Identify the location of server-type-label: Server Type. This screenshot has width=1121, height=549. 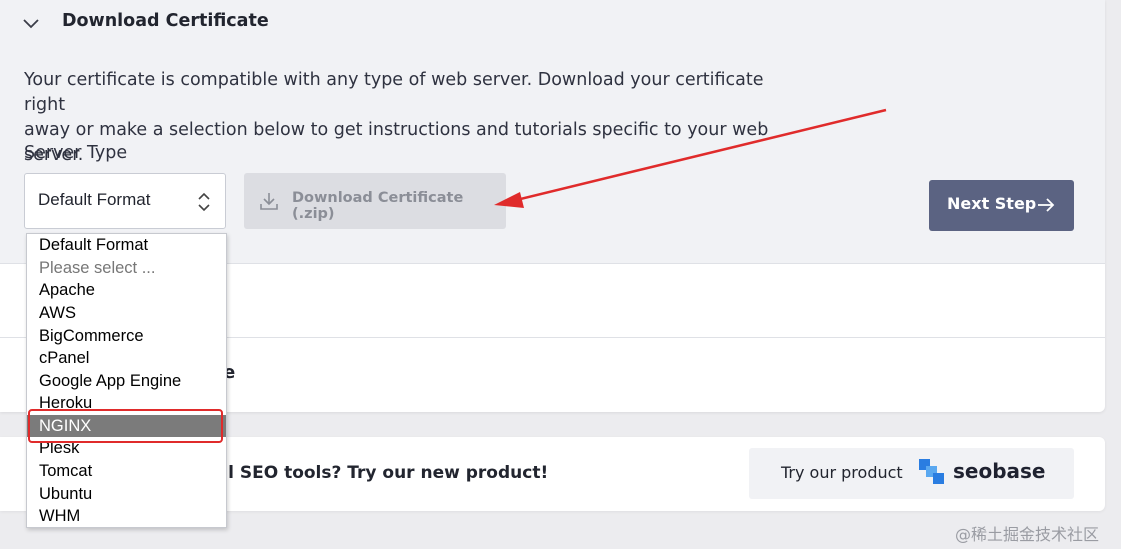
(76, 153).